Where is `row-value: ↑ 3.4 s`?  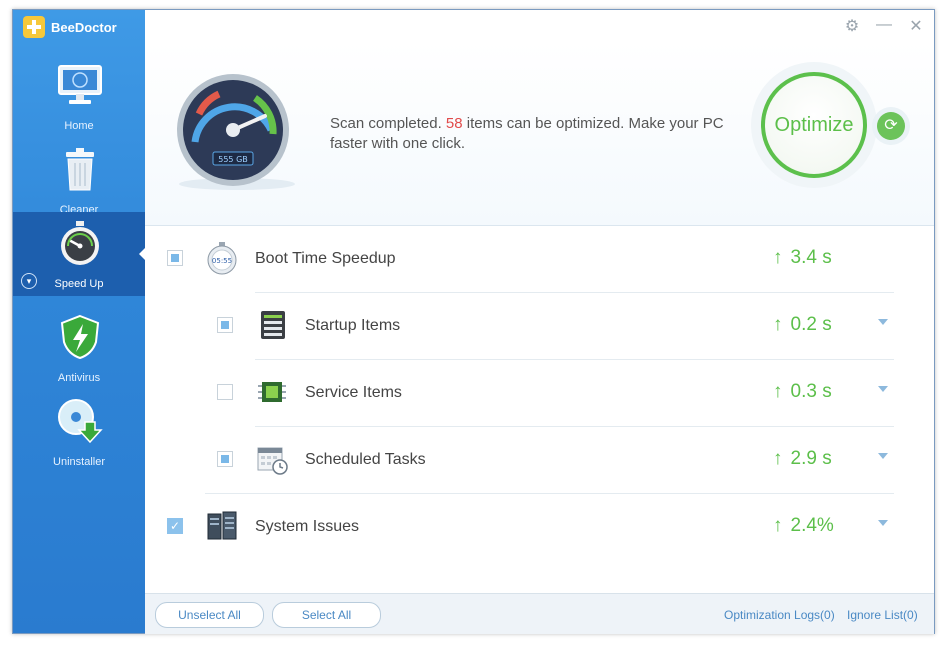
row-value: ↑ 3.4 s is located at coordinates (802, 257).